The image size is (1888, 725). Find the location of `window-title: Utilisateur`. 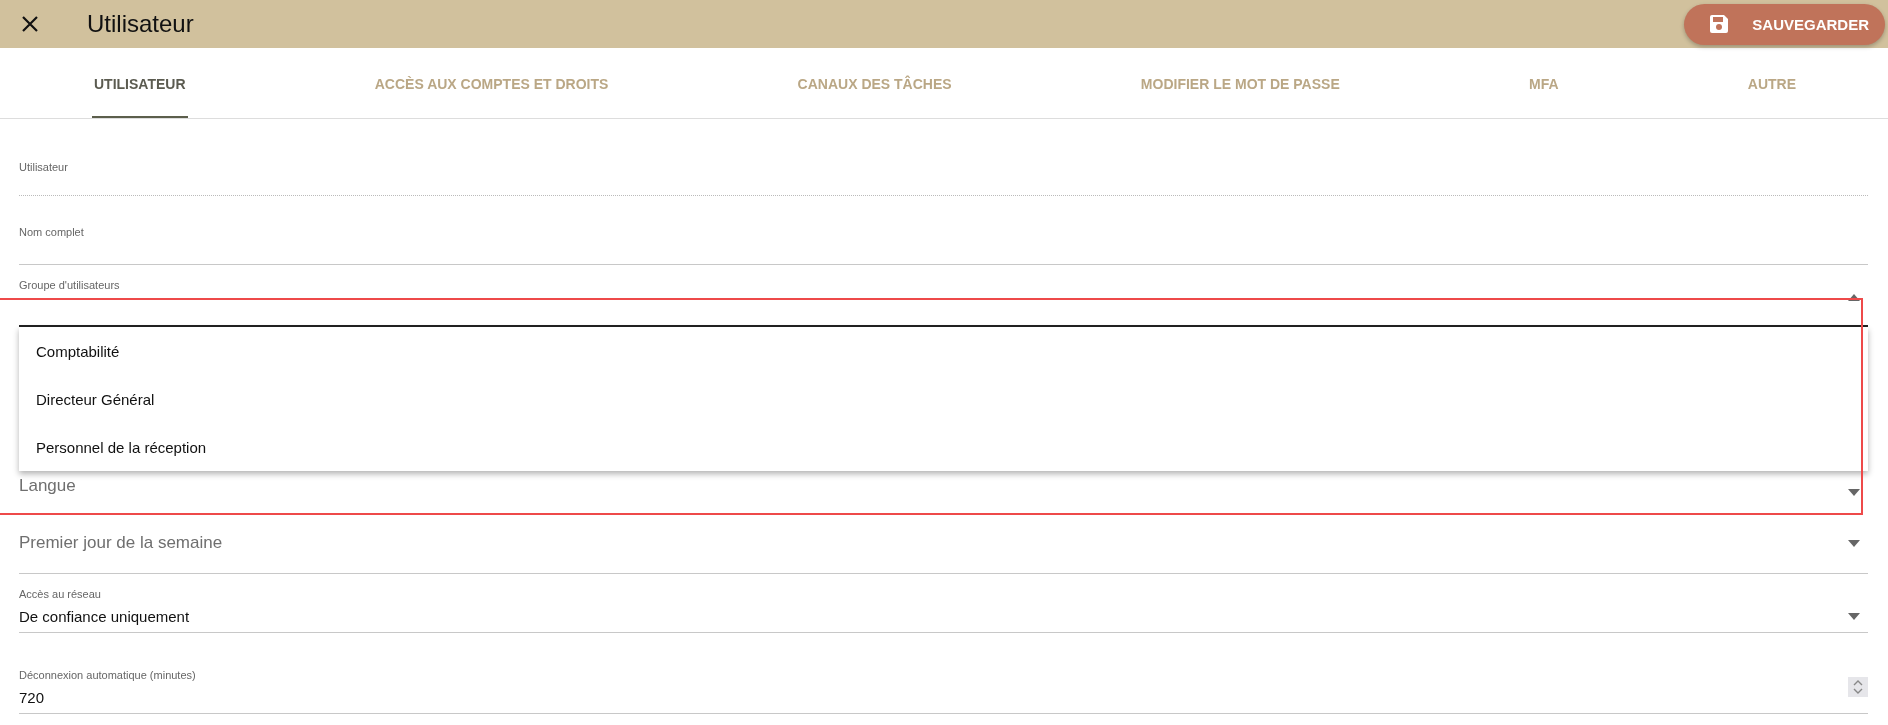

window-title: Utilisateur is located at coordinates (140, 24).